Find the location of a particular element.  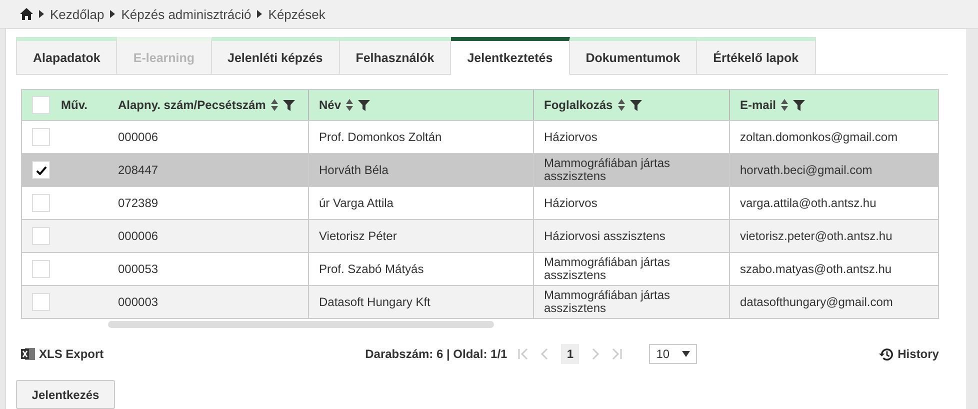

tab: Felhasználók is located at coordinates (396, 56).